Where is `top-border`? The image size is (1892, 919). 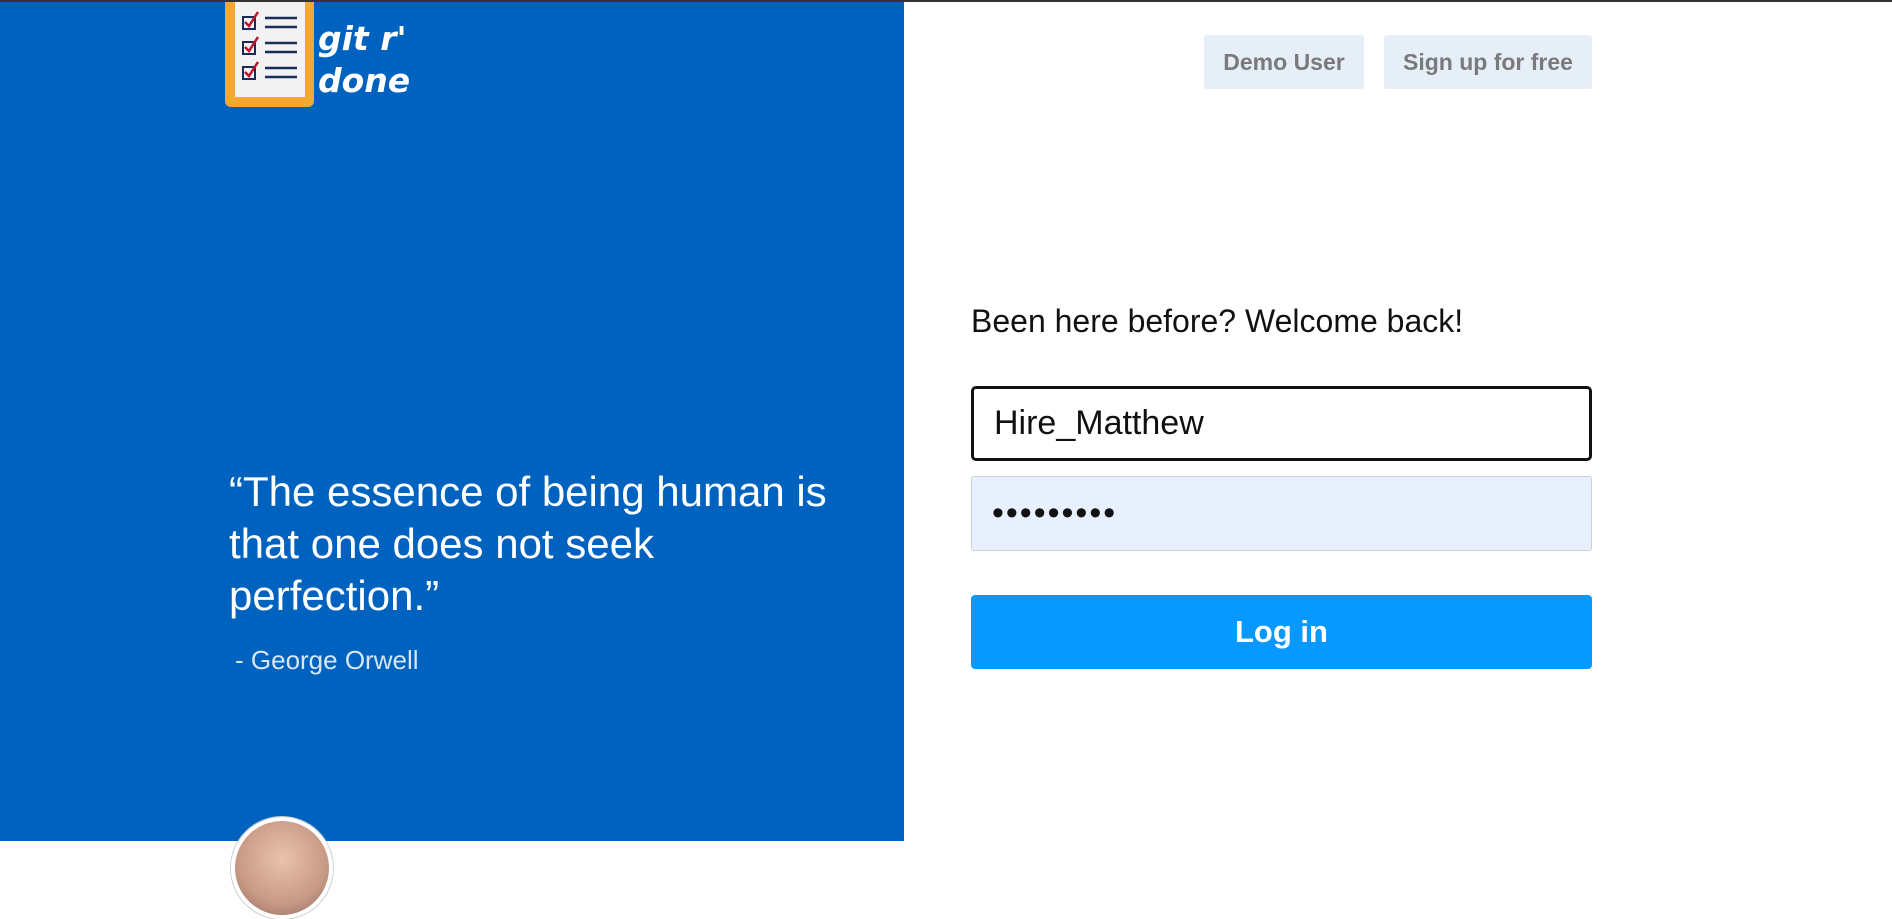
top-border is located at coordinates (946, 1).